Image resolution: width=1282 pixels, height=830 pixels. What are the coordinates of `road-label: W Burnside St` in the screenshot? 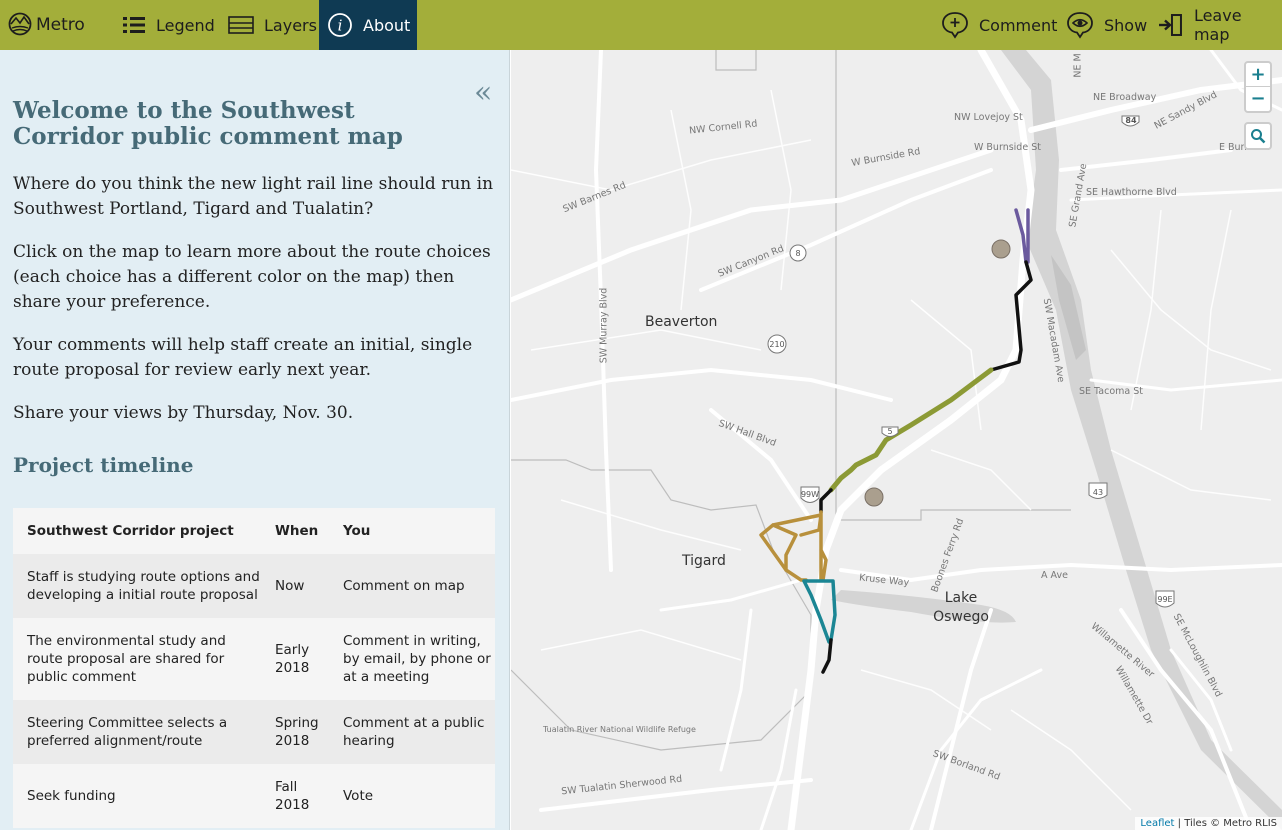 It's located at (1007, 147).